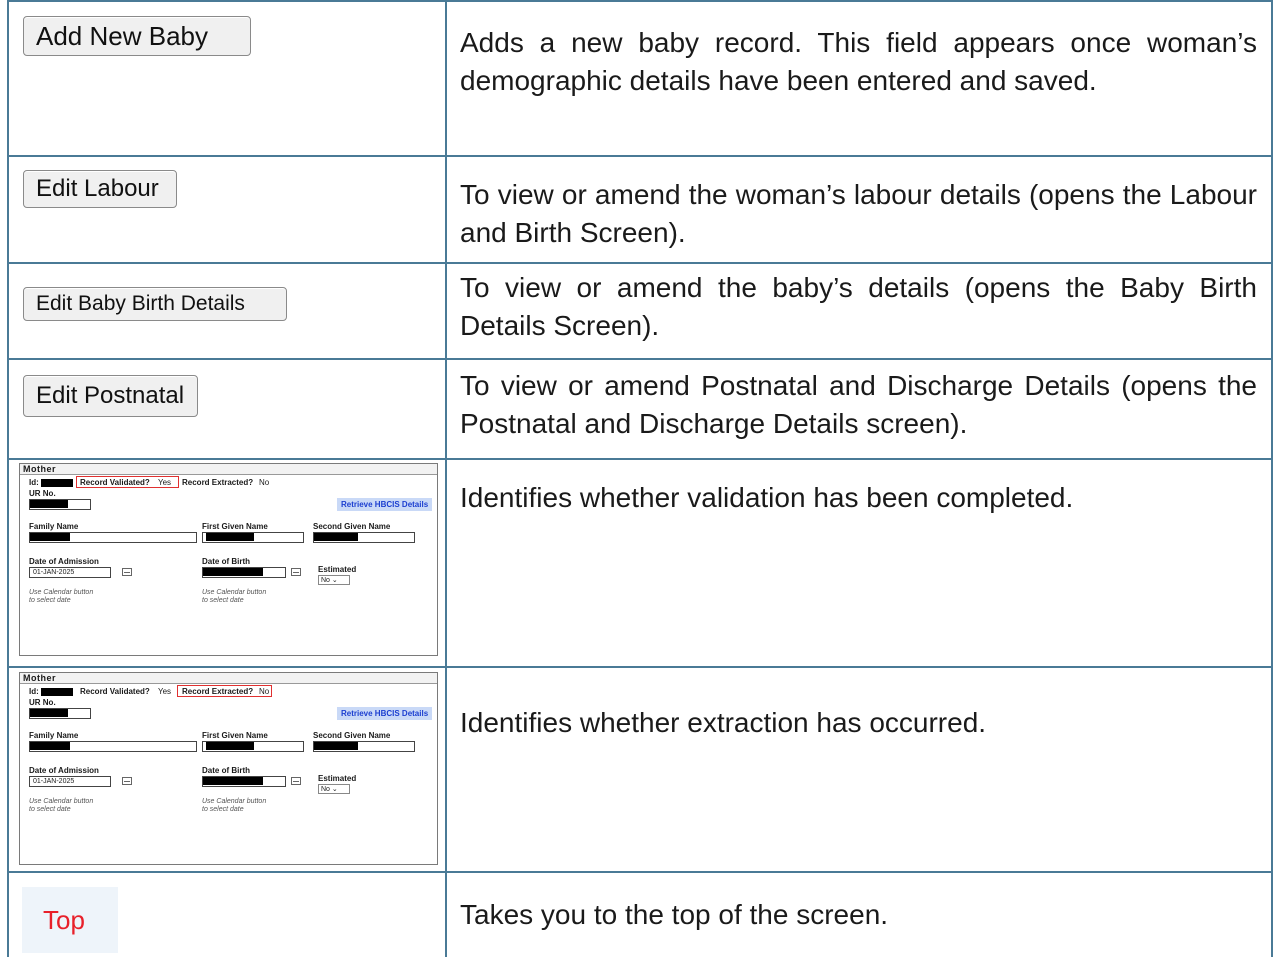  Describe the element at coordinates (674, 914) in the screenshot. I see `row-description: Takes you to the top of the screen.` at that location.